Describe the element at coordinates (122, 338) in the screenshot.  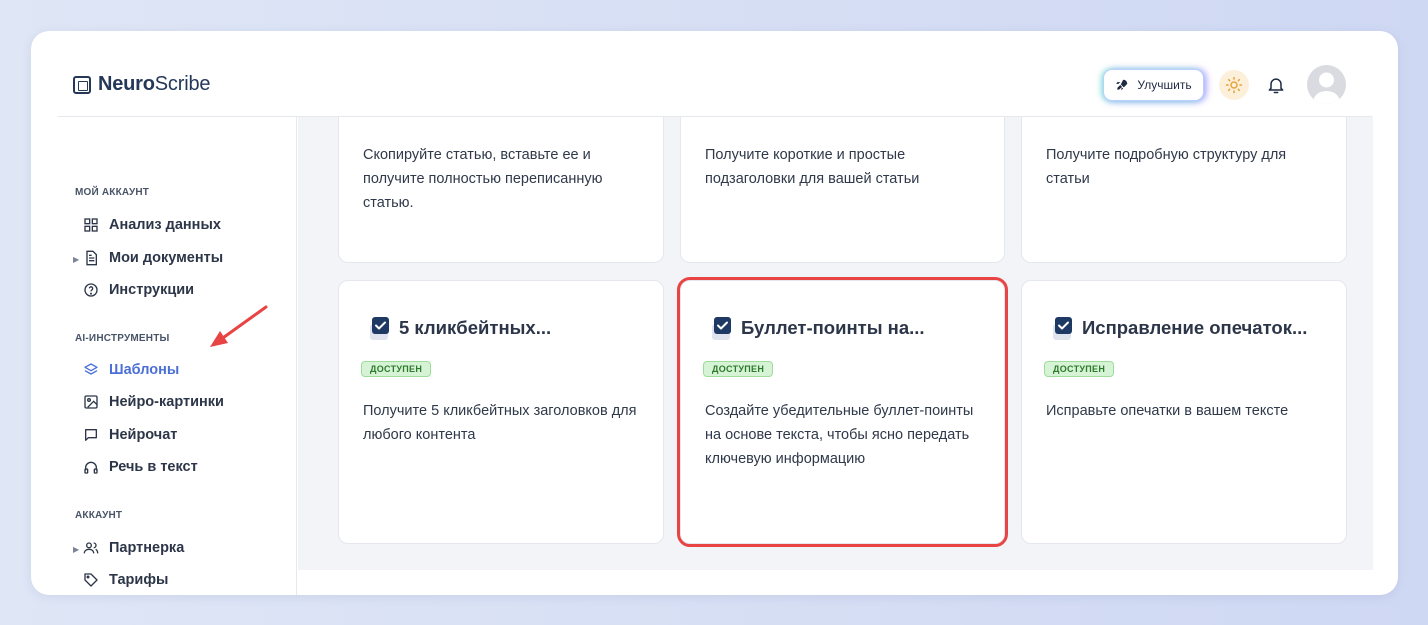
I see `section-title-ai-tools: AI-ИНСТРУМЕНТЫ` at that location.